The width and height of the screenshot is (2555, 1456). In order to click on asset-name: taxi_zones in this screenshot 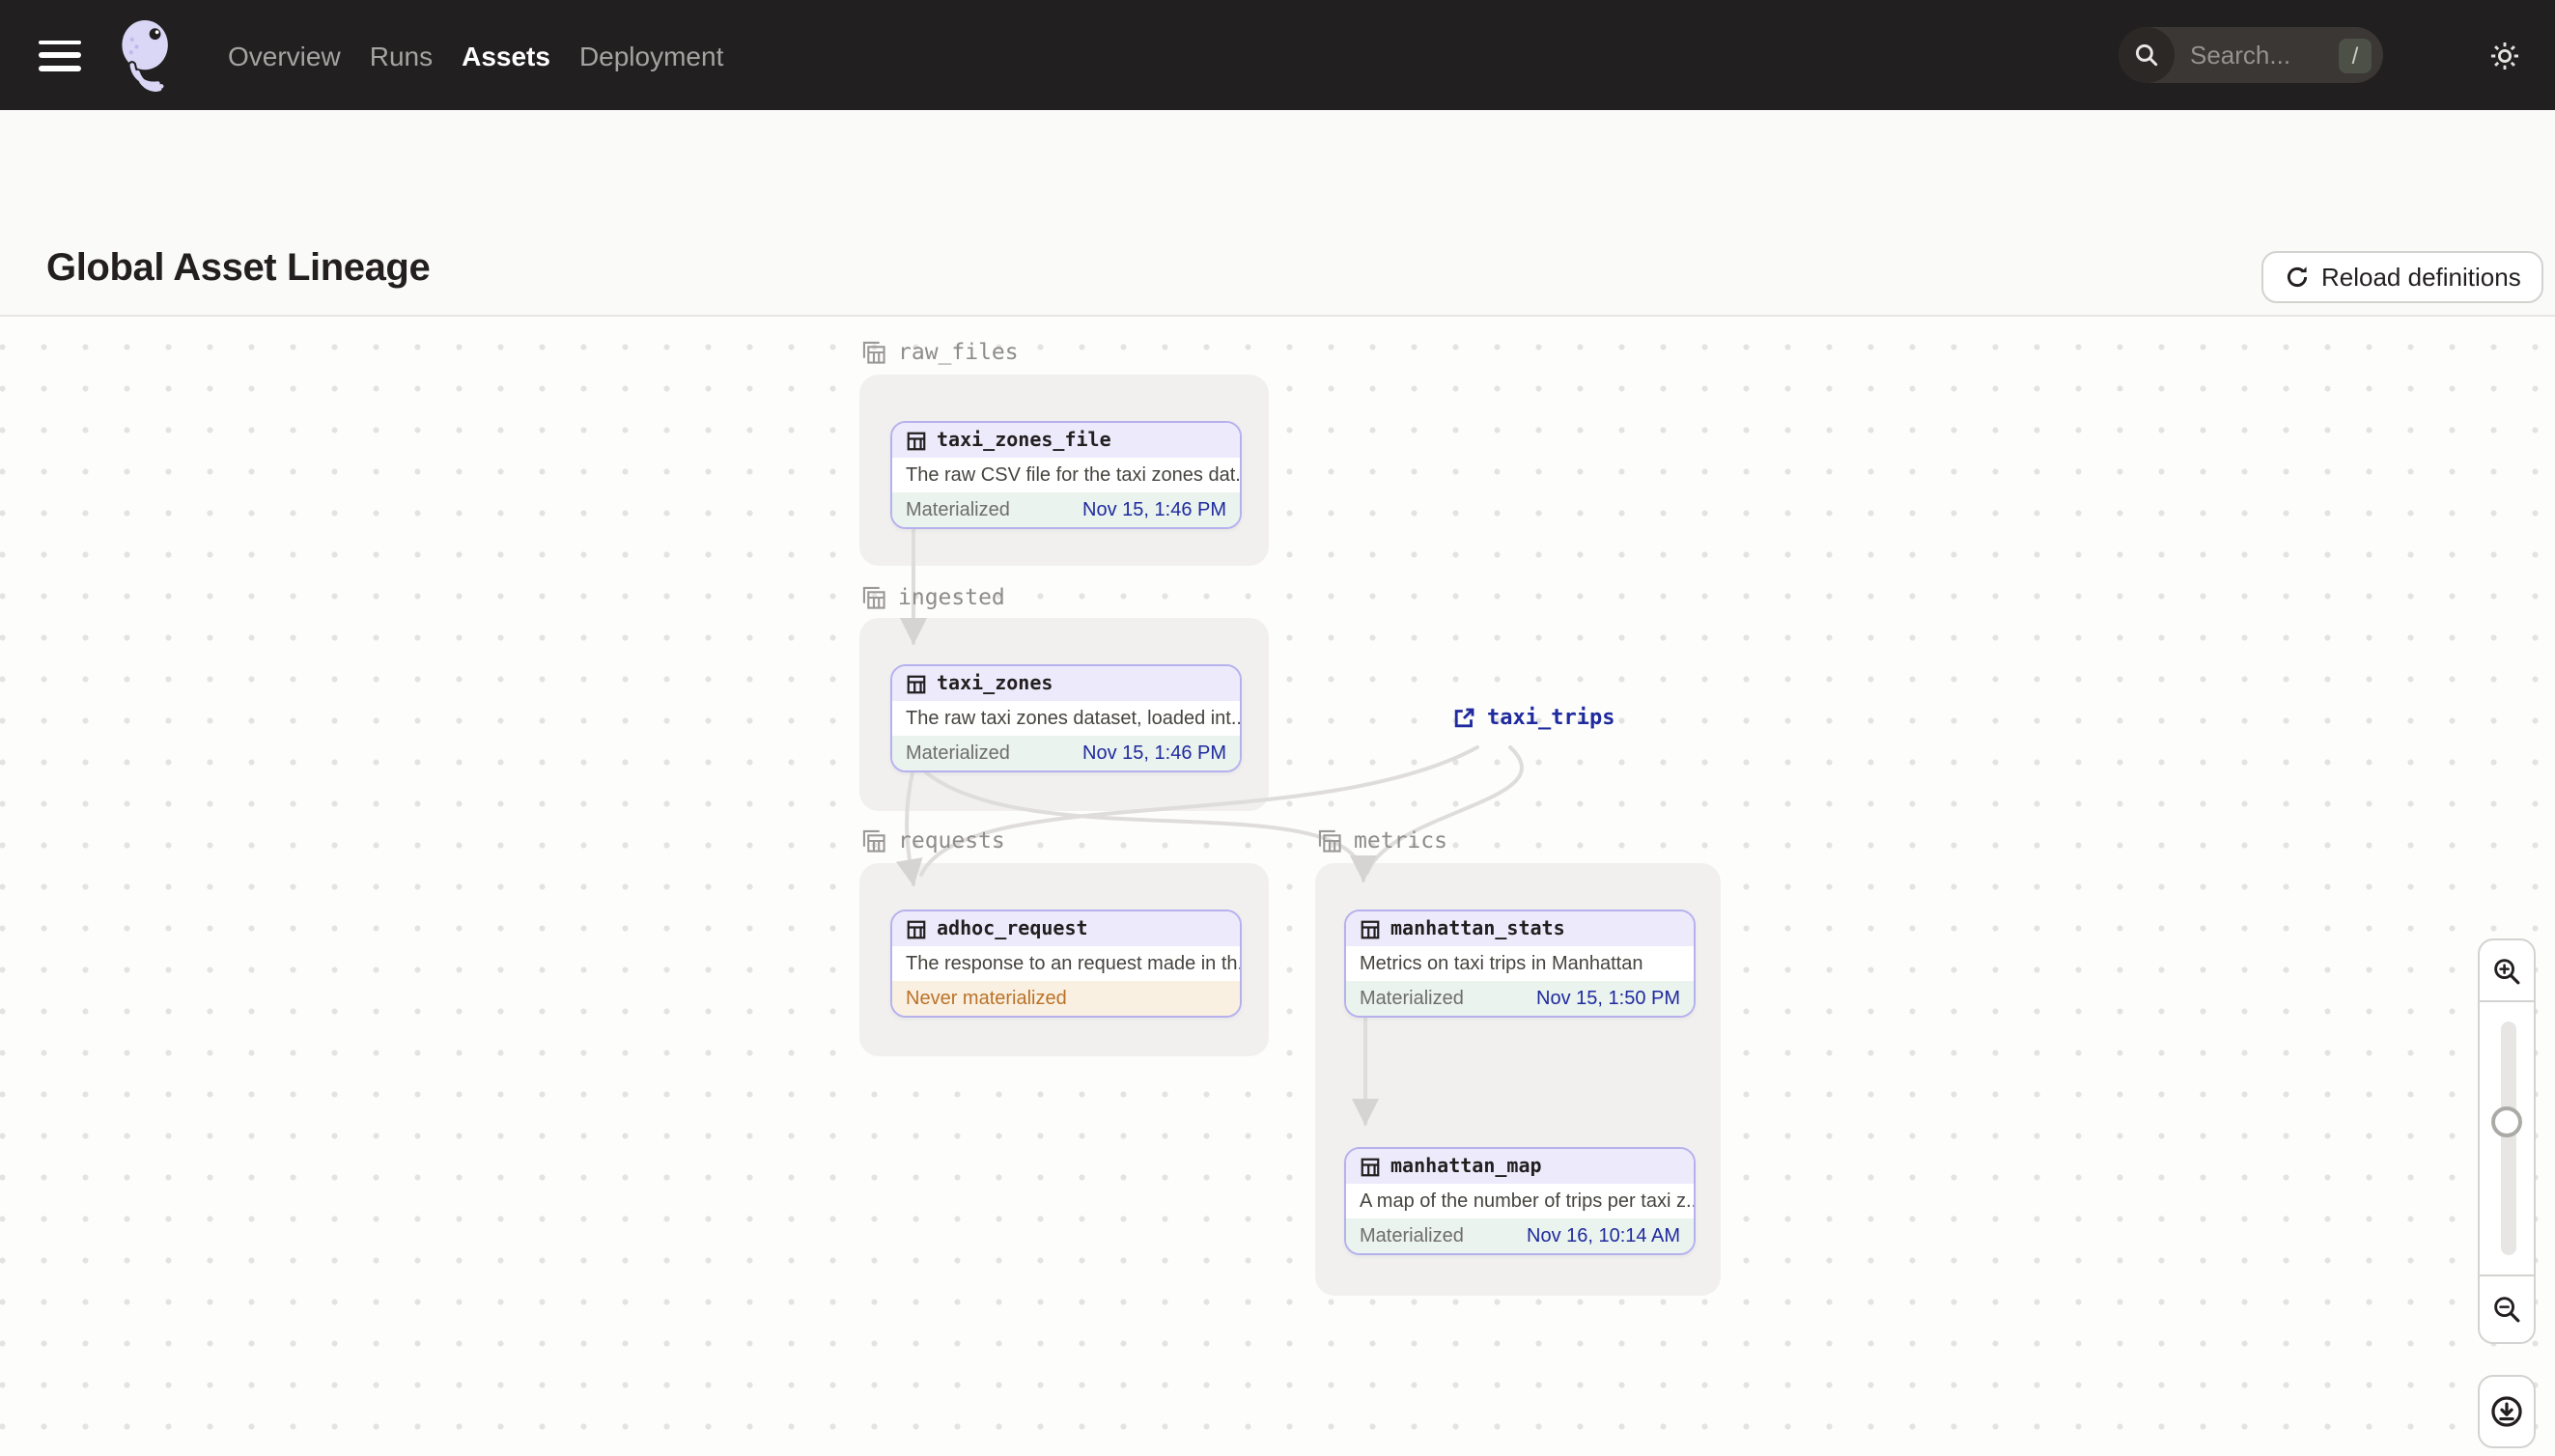, I will do `click(995, 684)`.